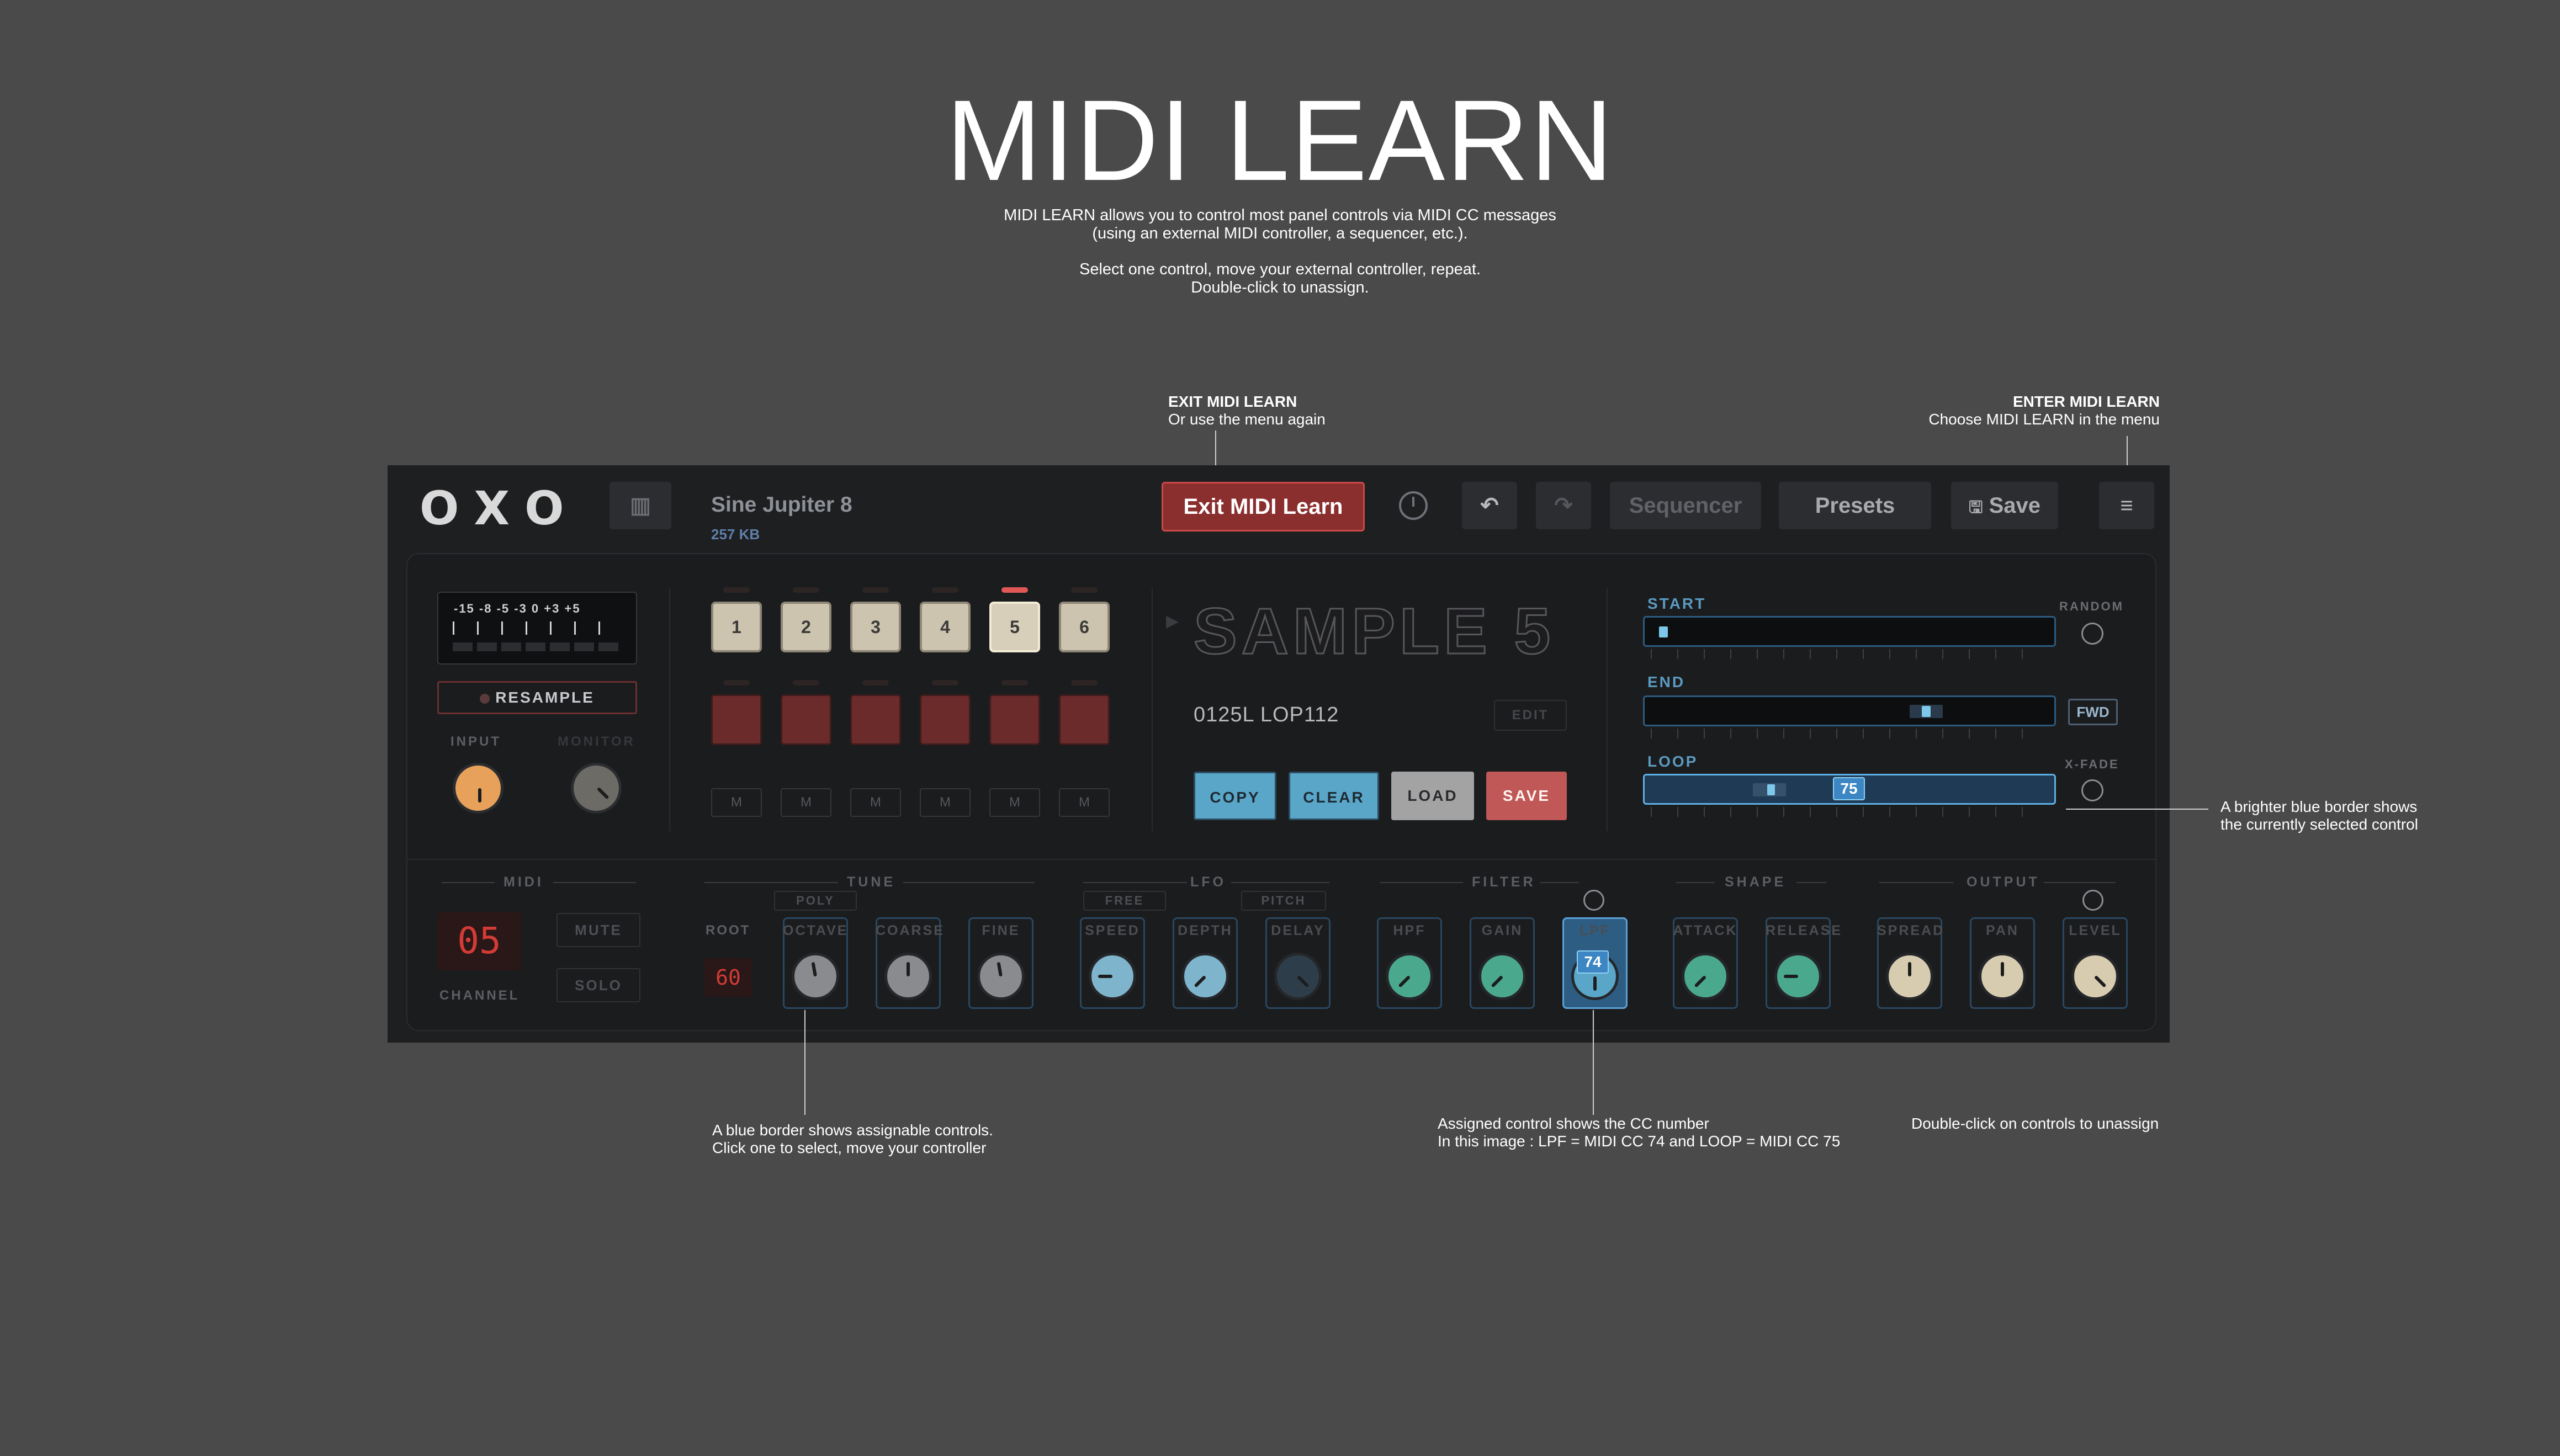  I want to click on keyboard-icon: ▥, so click(640, 506).